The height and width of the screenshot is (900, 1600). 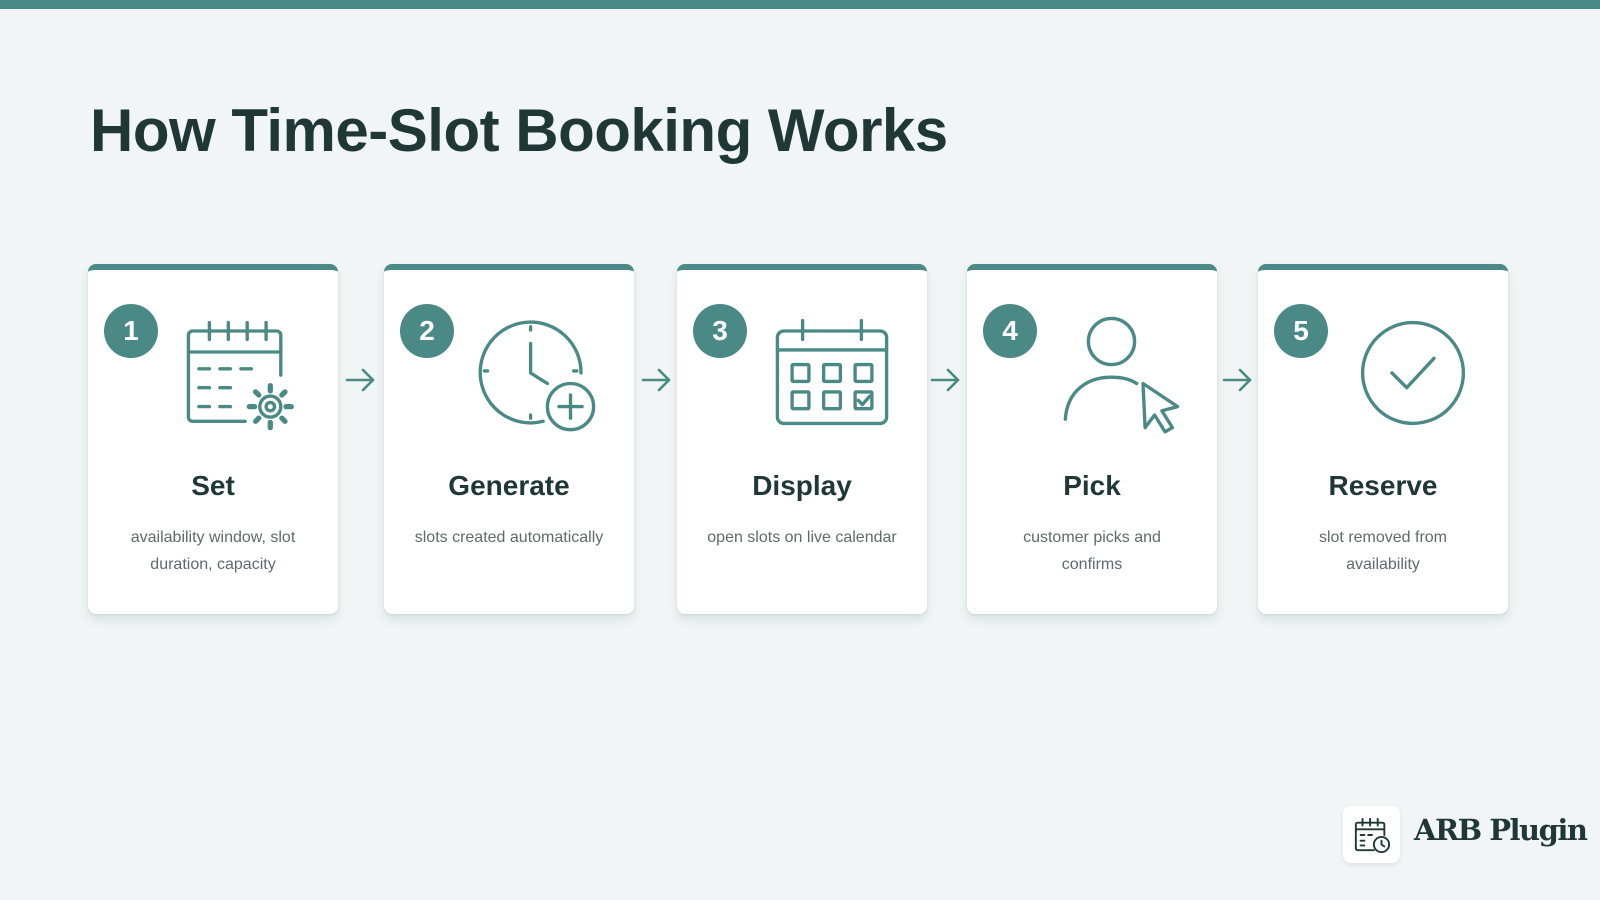 I want to click on step-description: slots created automatically, so click(x=509, y=537).